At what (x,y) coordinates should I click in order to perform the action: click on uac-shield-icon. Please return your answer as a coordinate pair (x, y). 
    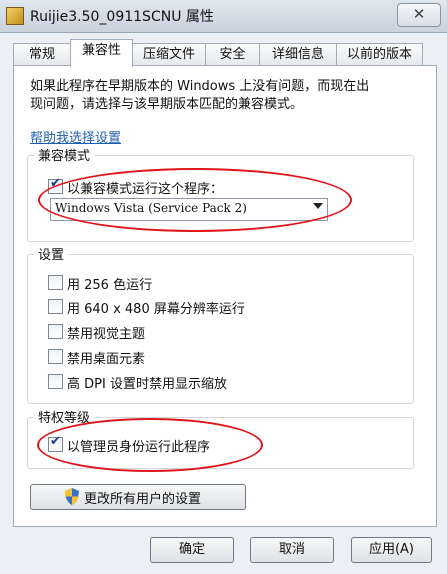
    Looking at the image, I should click on (72, 496).